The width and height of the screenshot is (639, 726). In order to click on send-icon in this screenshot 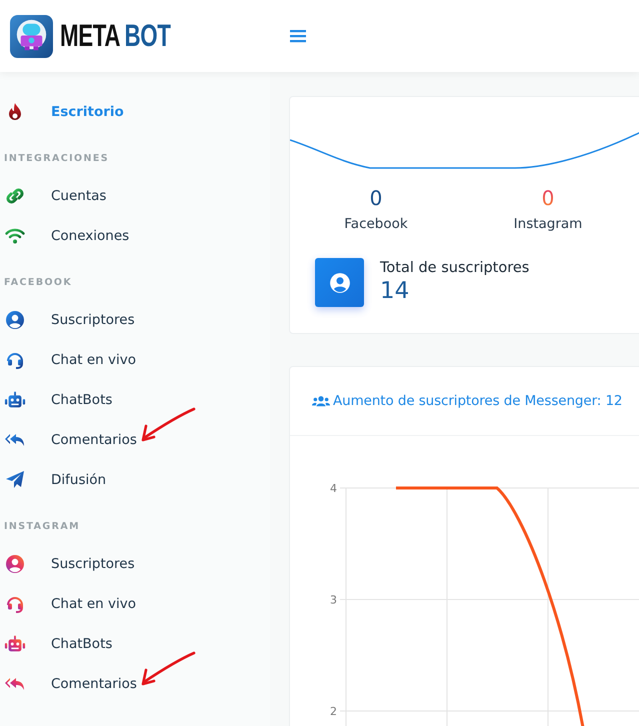, I will do `click(15, 480)`.